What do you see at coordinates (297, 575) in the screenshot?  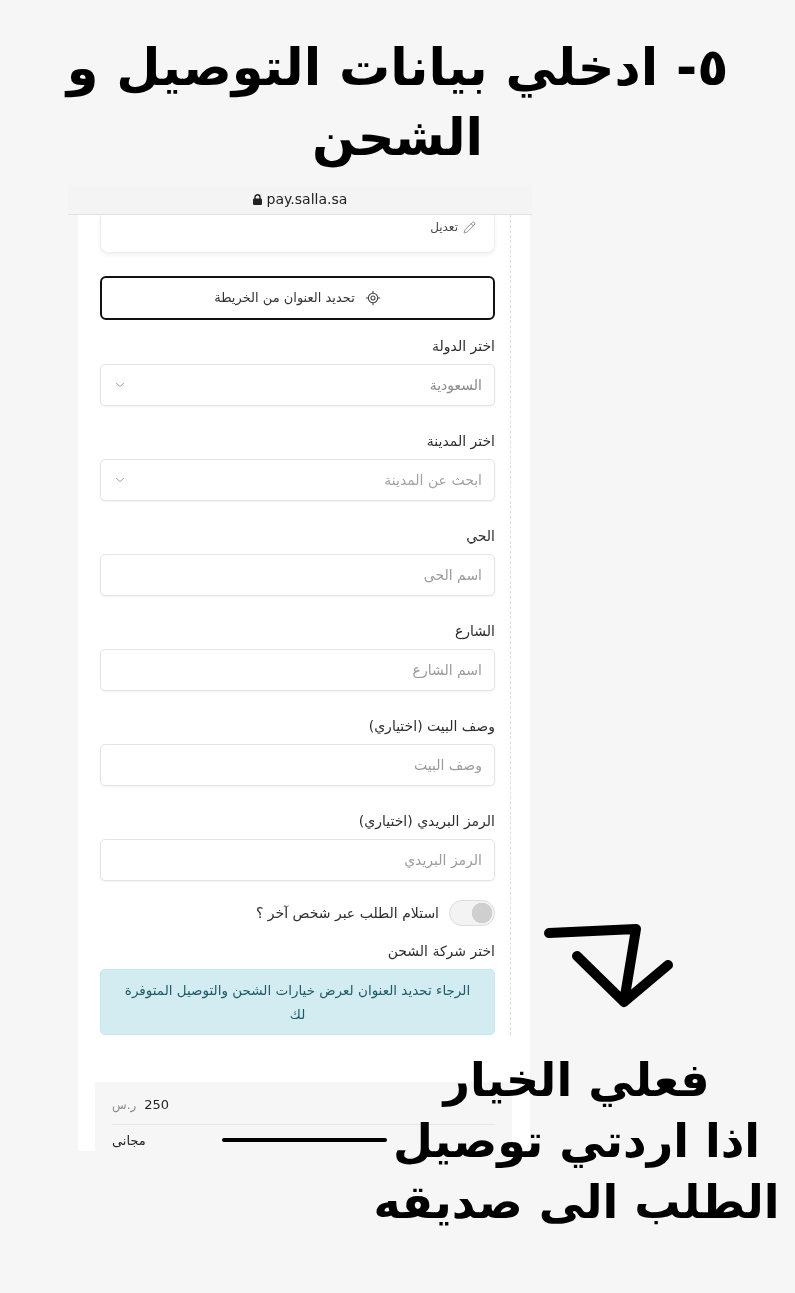 I see `text-input: اسم الحى` at bounding box center [297, 575].